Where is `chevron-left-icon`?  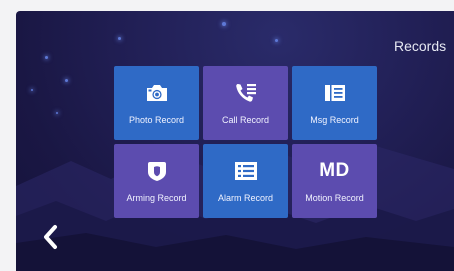 chevron-left-icon is located at coordinates (50, 237).